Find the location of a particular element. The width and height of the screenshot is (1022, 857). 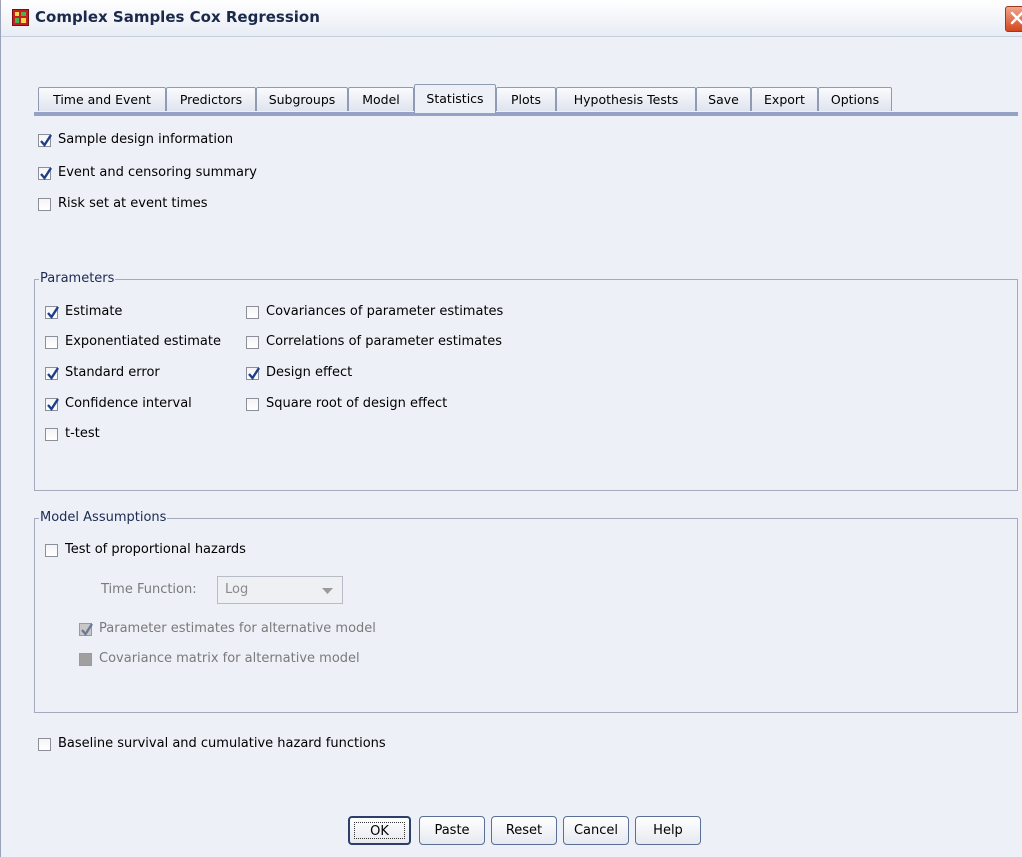

tab-predictors: Predictors is located at coordinates (211, 99).